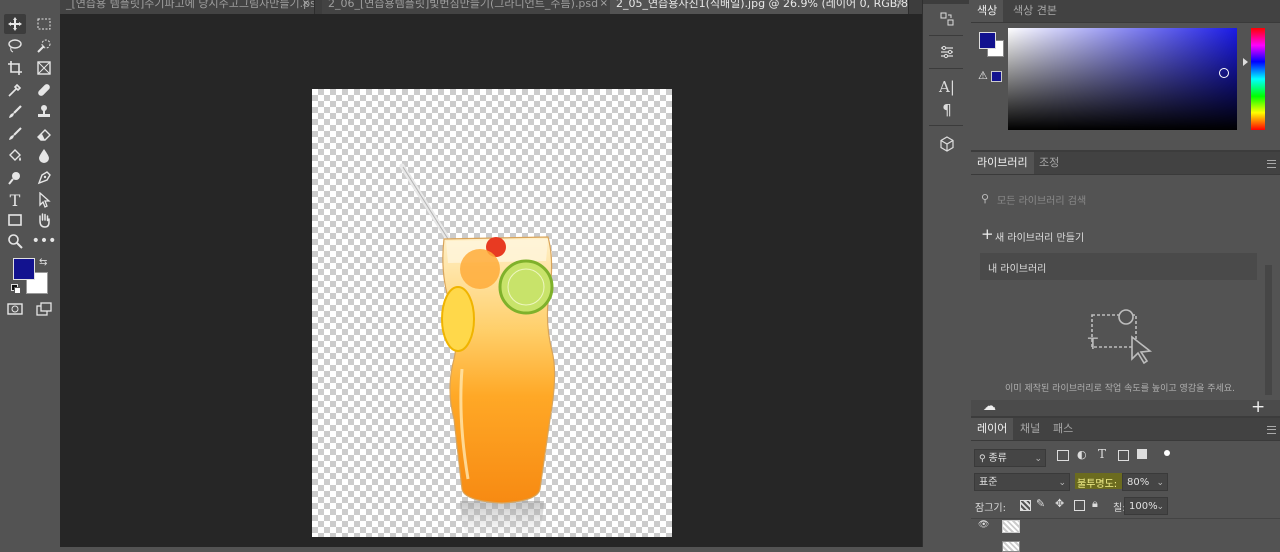 The width and height of the screenshot is (1280, 552). What do you see at coordinates (463, 5) in the screenshot?
I see `tab-title: 2_06_[연습용템플릿]빛번짐만들기(그라디언트_주름).psd` at bounding box center [463, 5].